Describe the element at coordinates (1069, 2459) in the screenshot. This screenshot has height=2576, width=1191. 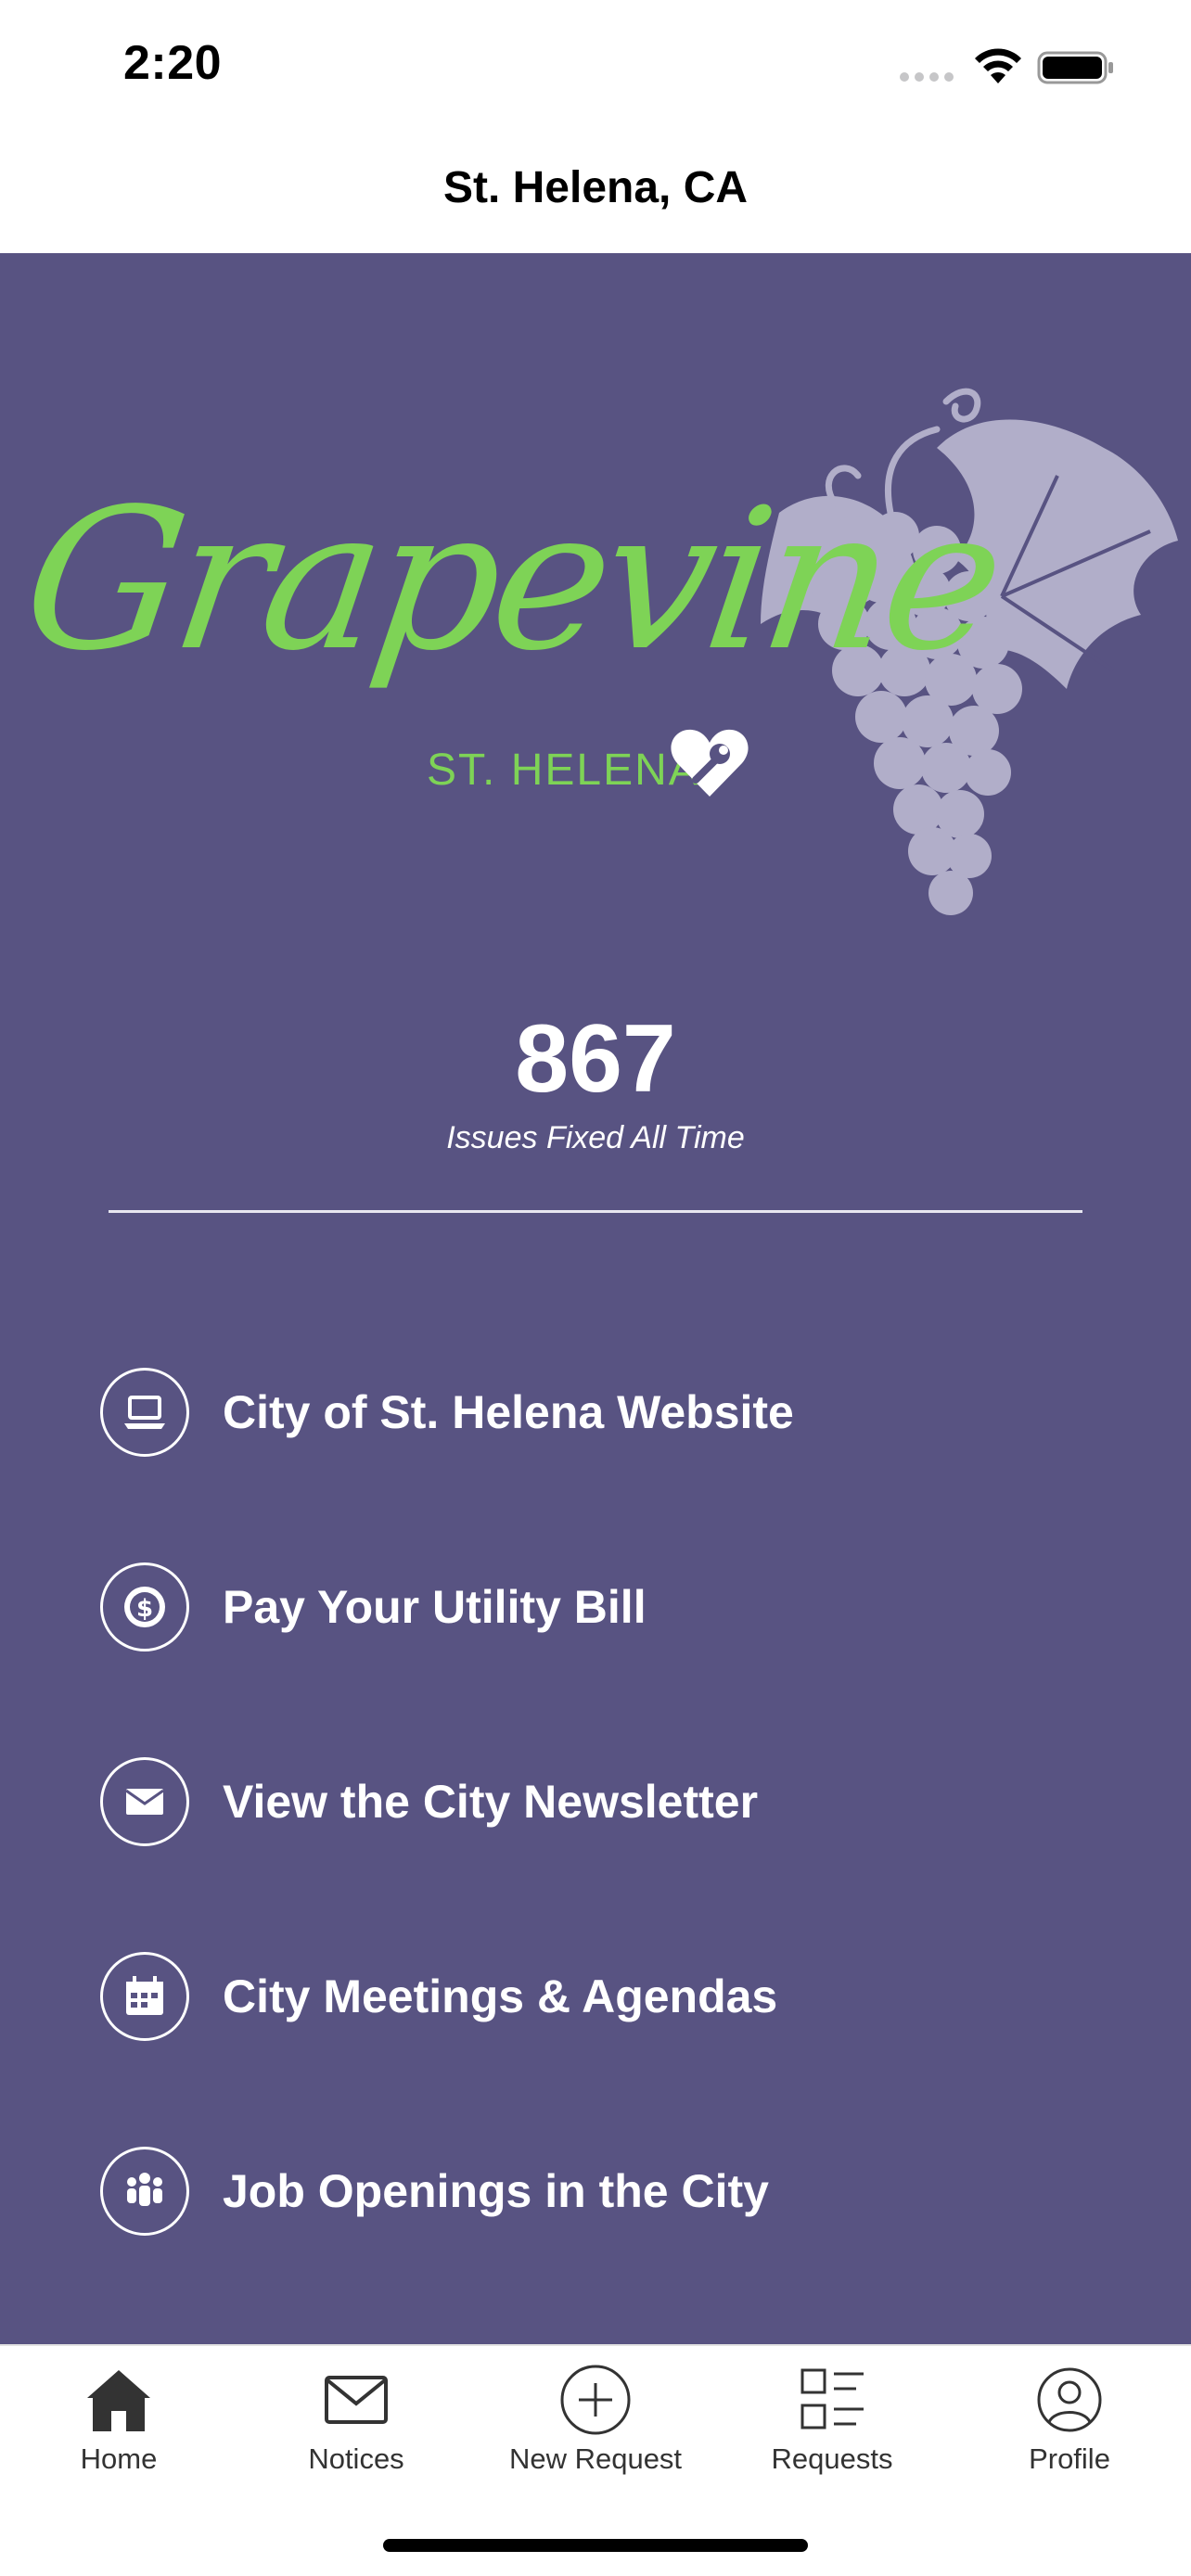
I see `tab-label: Profile` at that location.